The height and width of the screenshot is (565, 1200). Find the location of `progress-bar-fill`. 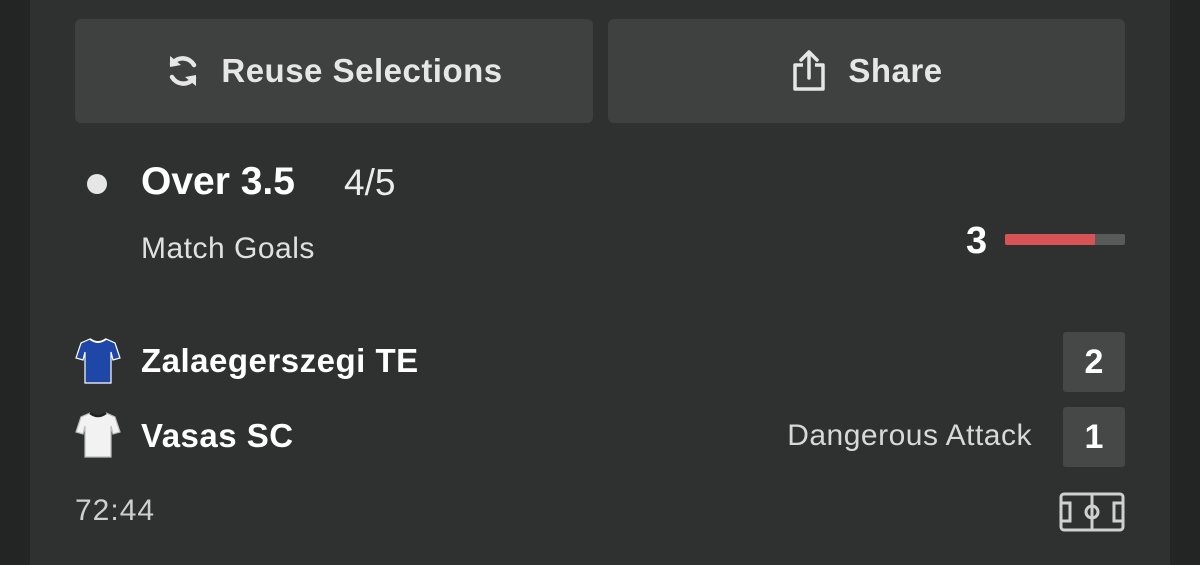

progress-bar-fill is located at coordinates (1050, 239).